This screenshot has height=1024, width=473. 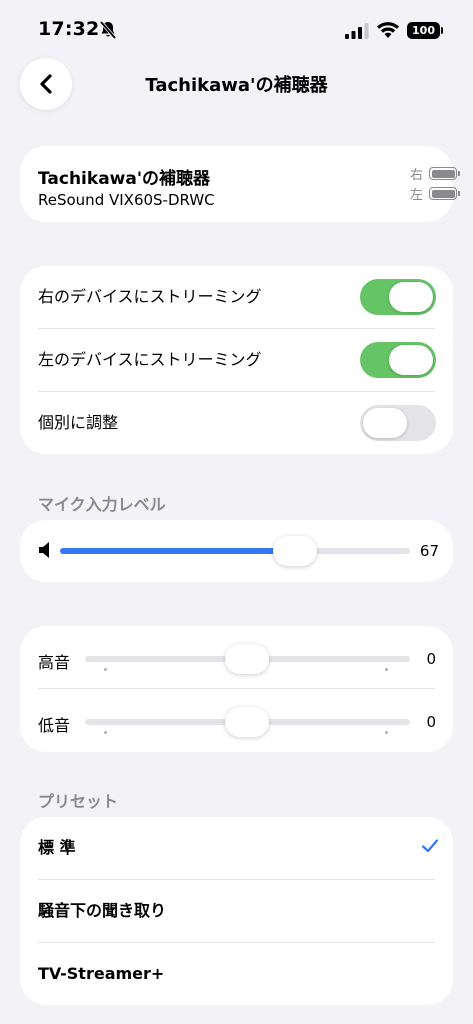 I want to click on preset-noise: 騒音下の聞き取り, so click(x=236, y=911).